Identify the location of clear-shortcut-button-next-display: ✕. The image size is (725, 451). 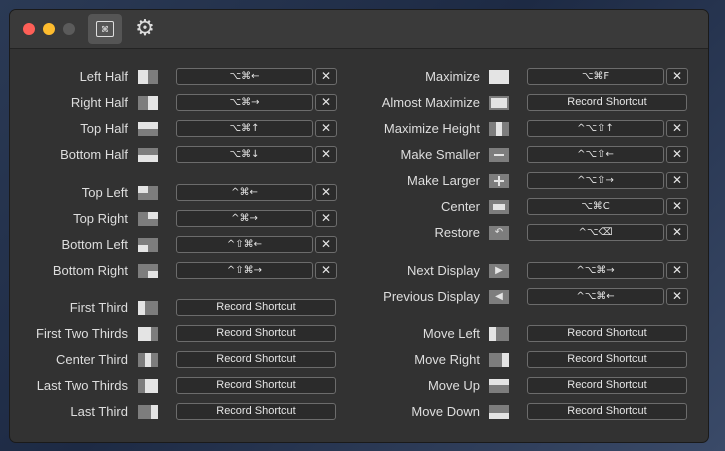
(677, 270).